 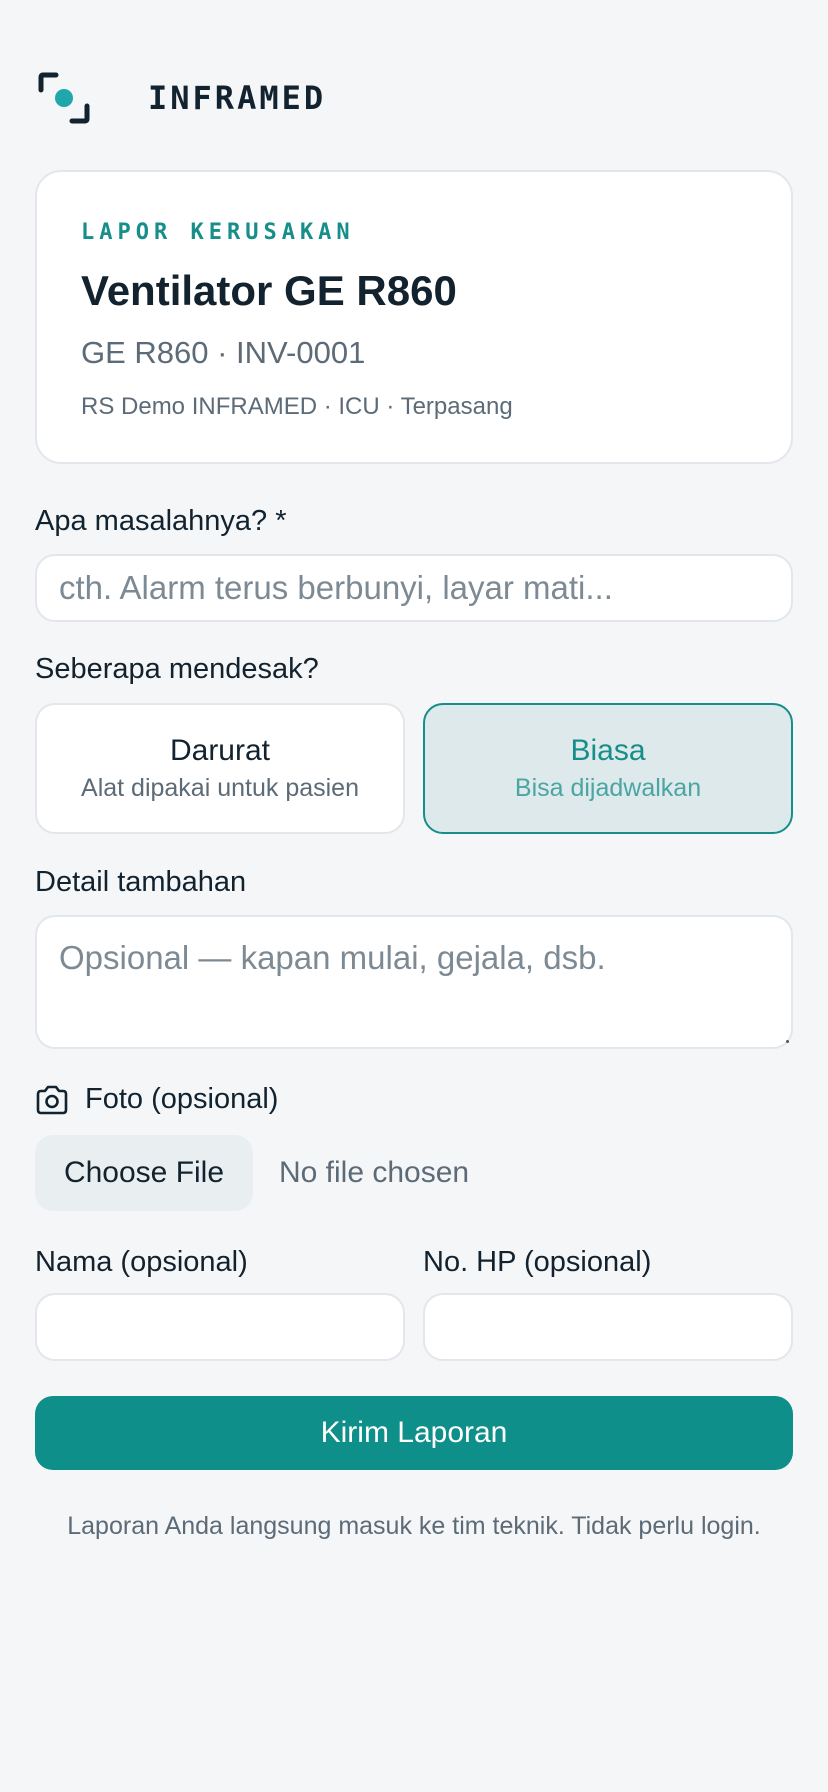 I want to click on urgency-option-biasa: Biasa Bisa dijadwalkan, so click(x=608, y=768).